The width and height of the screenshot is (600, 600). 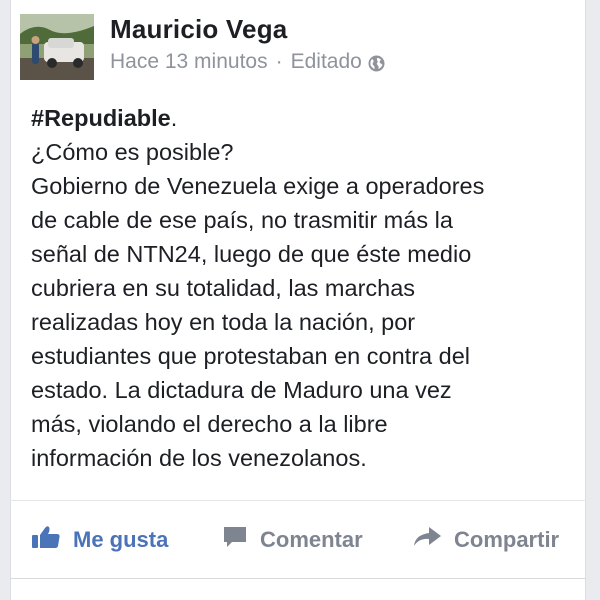 I want to click on post-line: Gobierno de Venezuela exige a operadores, so click(x=258, y=186).